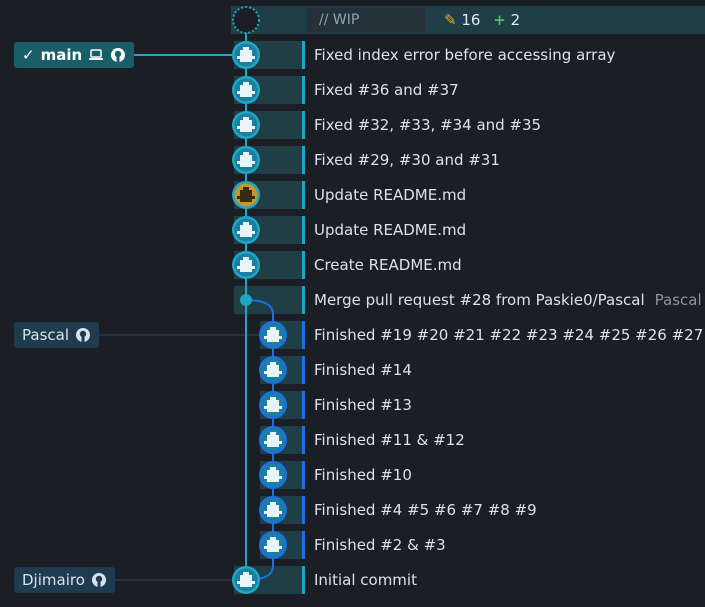  I want to click on branch-label-pascal: Pascal, so click(56, 335).